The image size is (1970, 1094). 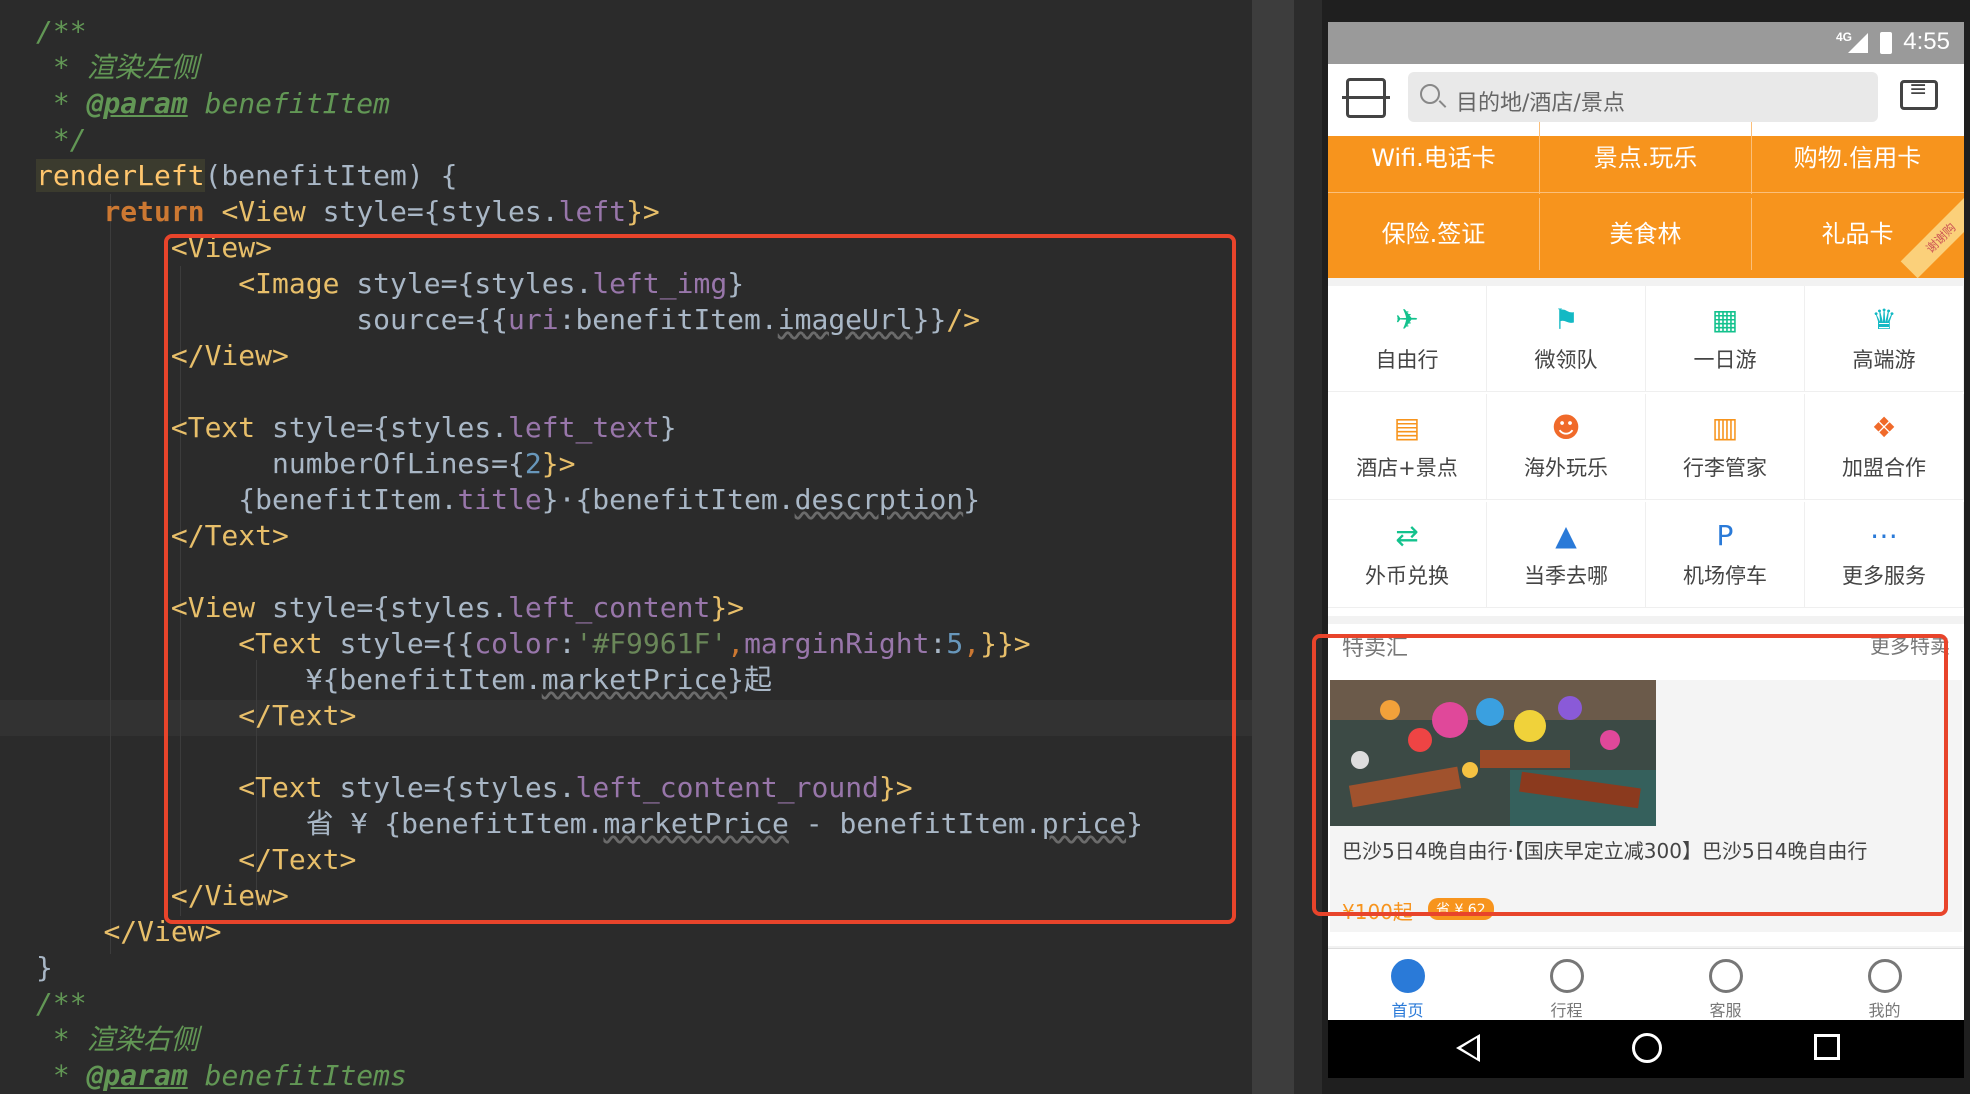 What do you see at coordinates (272, 211) in the screenshot?
I see `code-token: <View` at bounding box center [272, 211].